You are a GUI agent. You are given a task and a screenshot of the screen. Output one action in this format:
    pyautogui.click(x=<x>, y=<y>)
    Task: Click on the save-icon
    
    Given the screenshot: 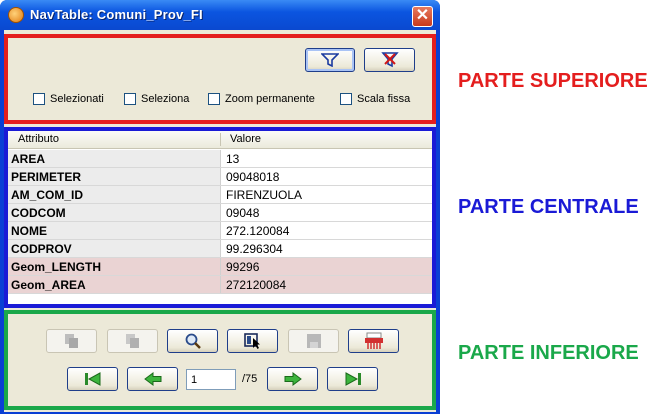 What is the action you would take?
    pyautogui.click(x=313, y=341)
    